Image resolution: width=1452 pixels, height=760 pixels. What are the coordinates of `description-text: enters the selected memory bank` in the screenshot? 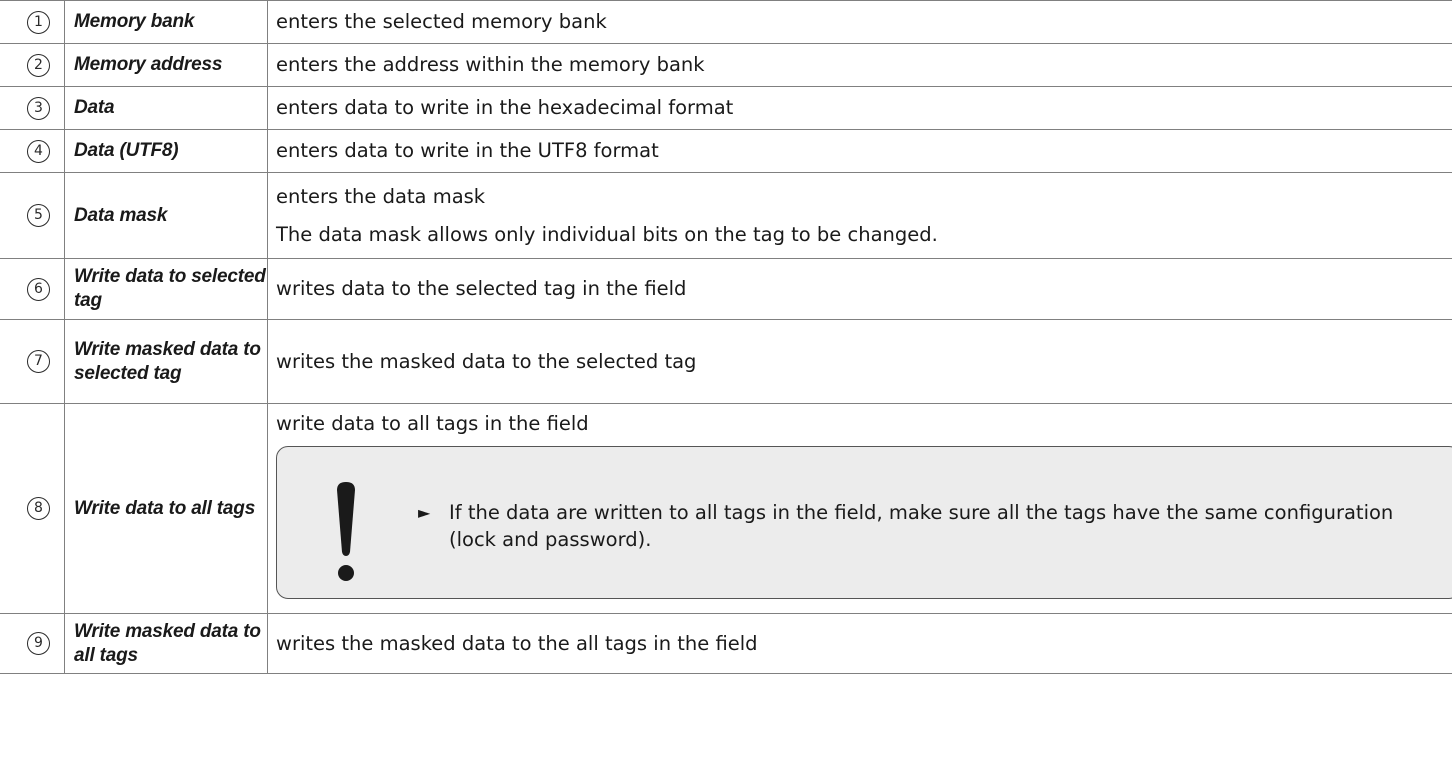 It's located at (441, 21).